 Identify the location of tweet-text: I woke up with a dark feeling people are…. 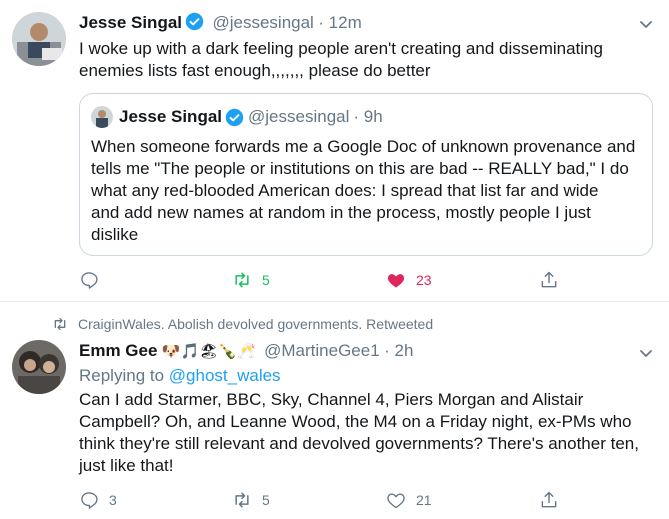
(341, 60).